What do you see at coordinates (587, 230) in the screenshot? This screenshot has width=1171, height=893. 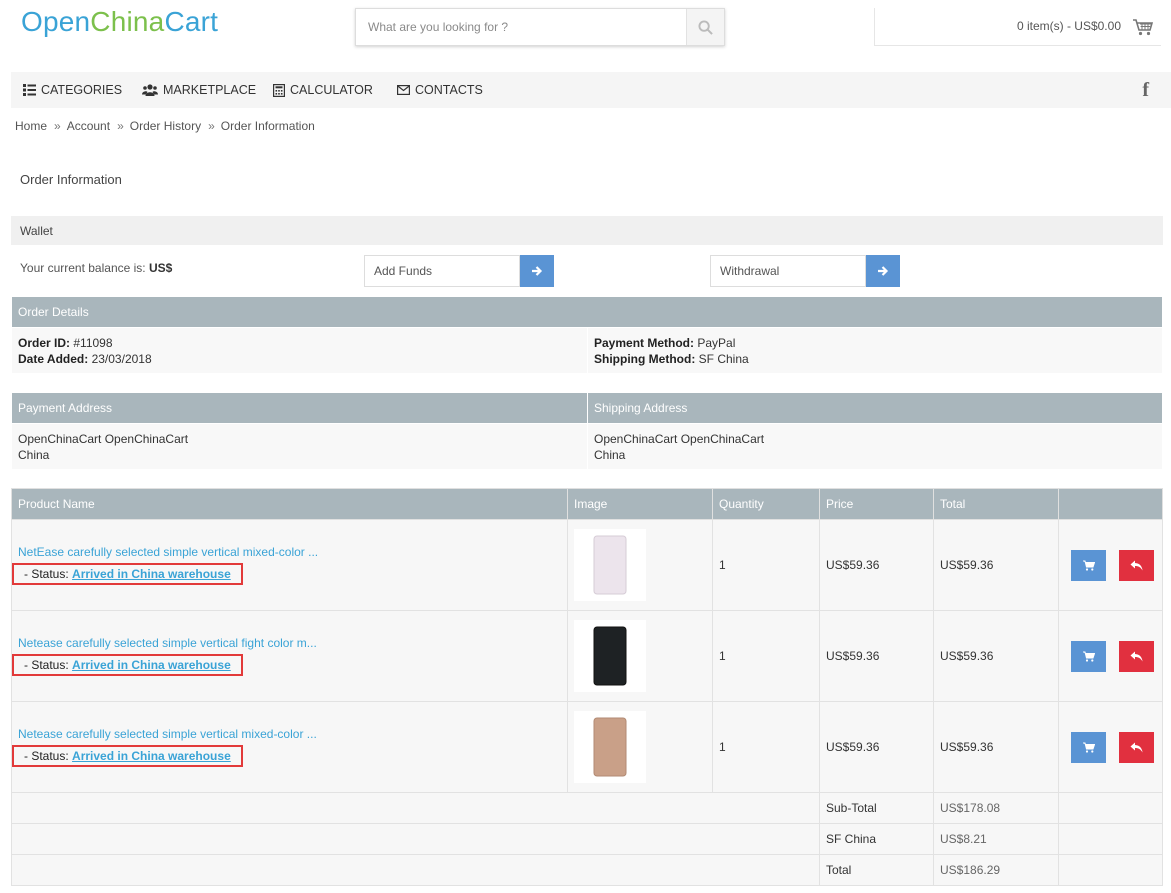 I see `wallet-heading: Wallet` at bounding box center [587, 230].